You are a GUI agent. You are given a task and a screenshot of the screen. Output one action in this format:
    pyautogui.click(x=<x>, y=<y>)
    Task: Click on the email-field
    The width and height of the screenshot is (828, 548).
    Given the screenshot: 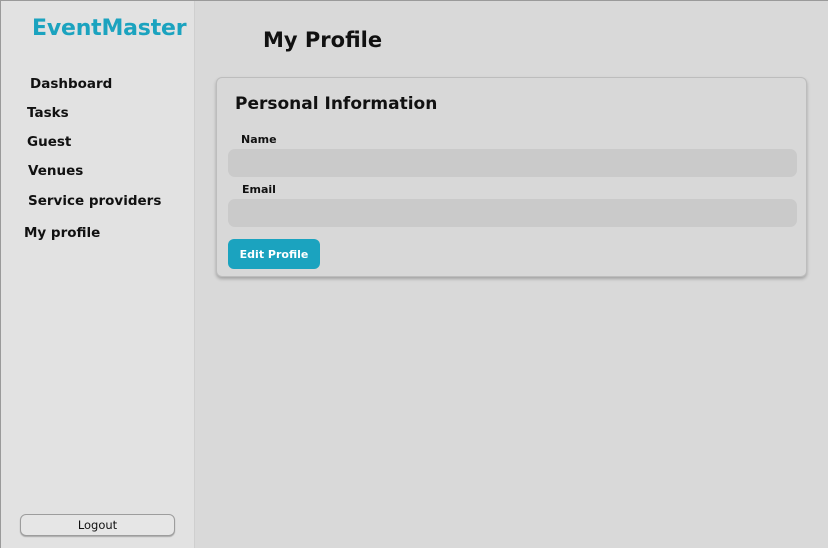 What is the action you would take?
    pyautogui.click(x=512, y=213)
    